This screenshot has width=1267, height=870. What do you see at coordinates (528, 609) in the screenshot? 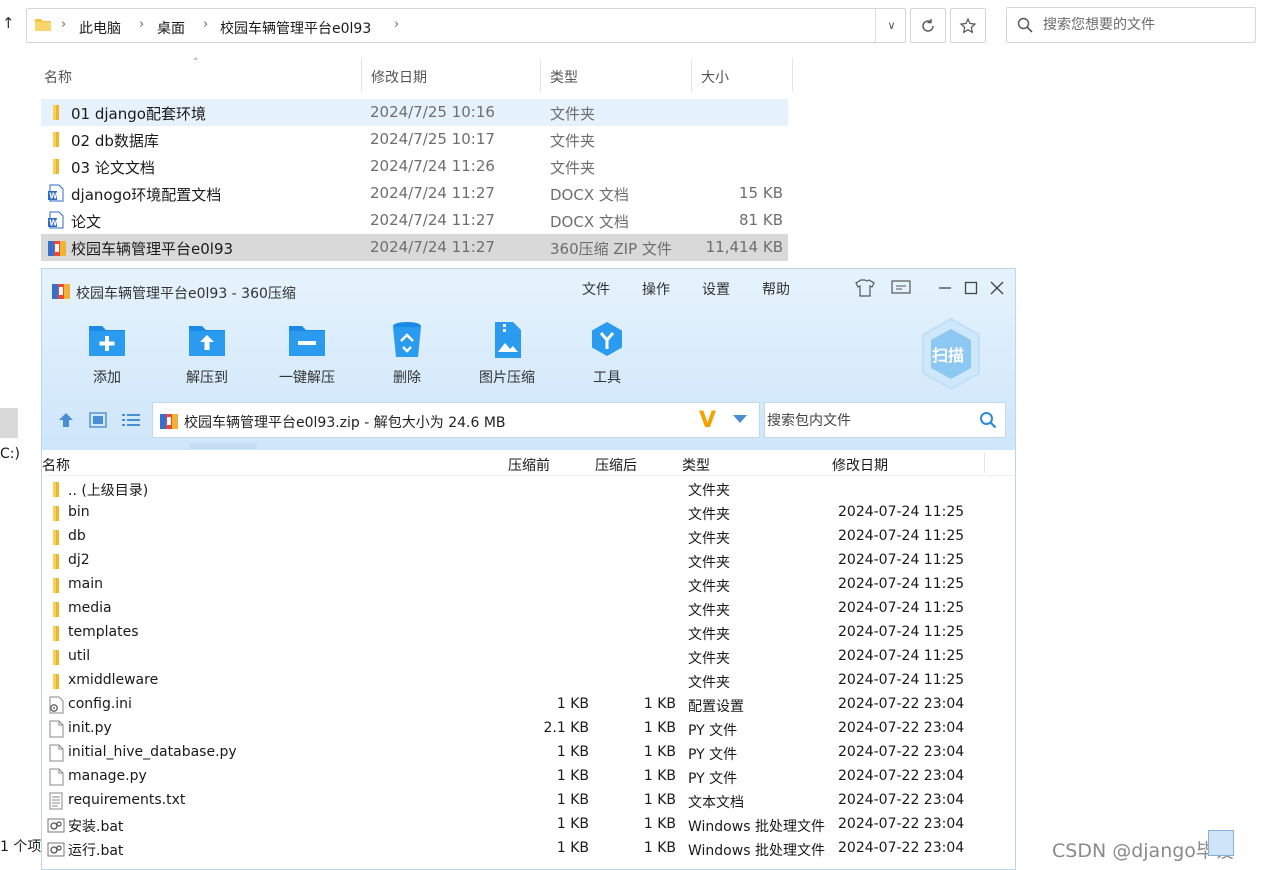
I see `archive-file-row: media 文件夹 2024-07-24 11:25` at bounding box center [528, 609].